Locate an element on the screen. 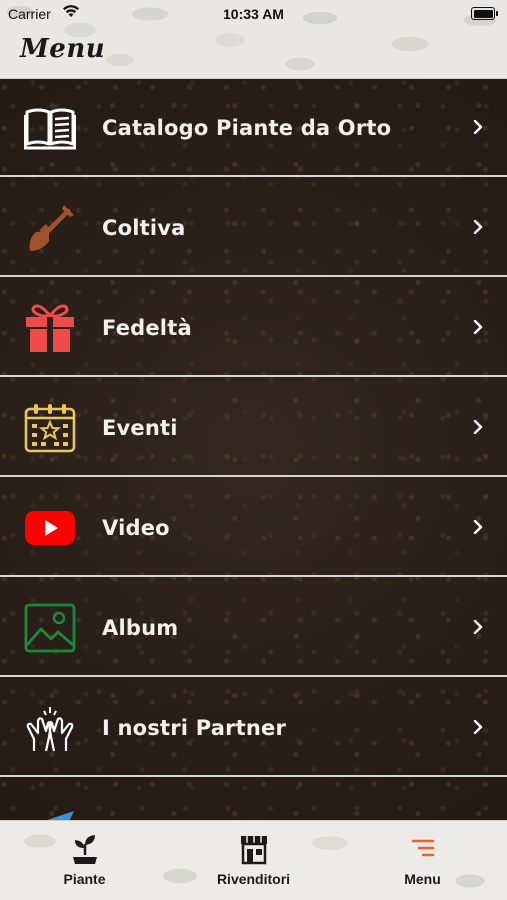 The width and height of the screenshot is (507, 900). menu-item-fedelta: Fedeltà is located at coordinates (253, 328).